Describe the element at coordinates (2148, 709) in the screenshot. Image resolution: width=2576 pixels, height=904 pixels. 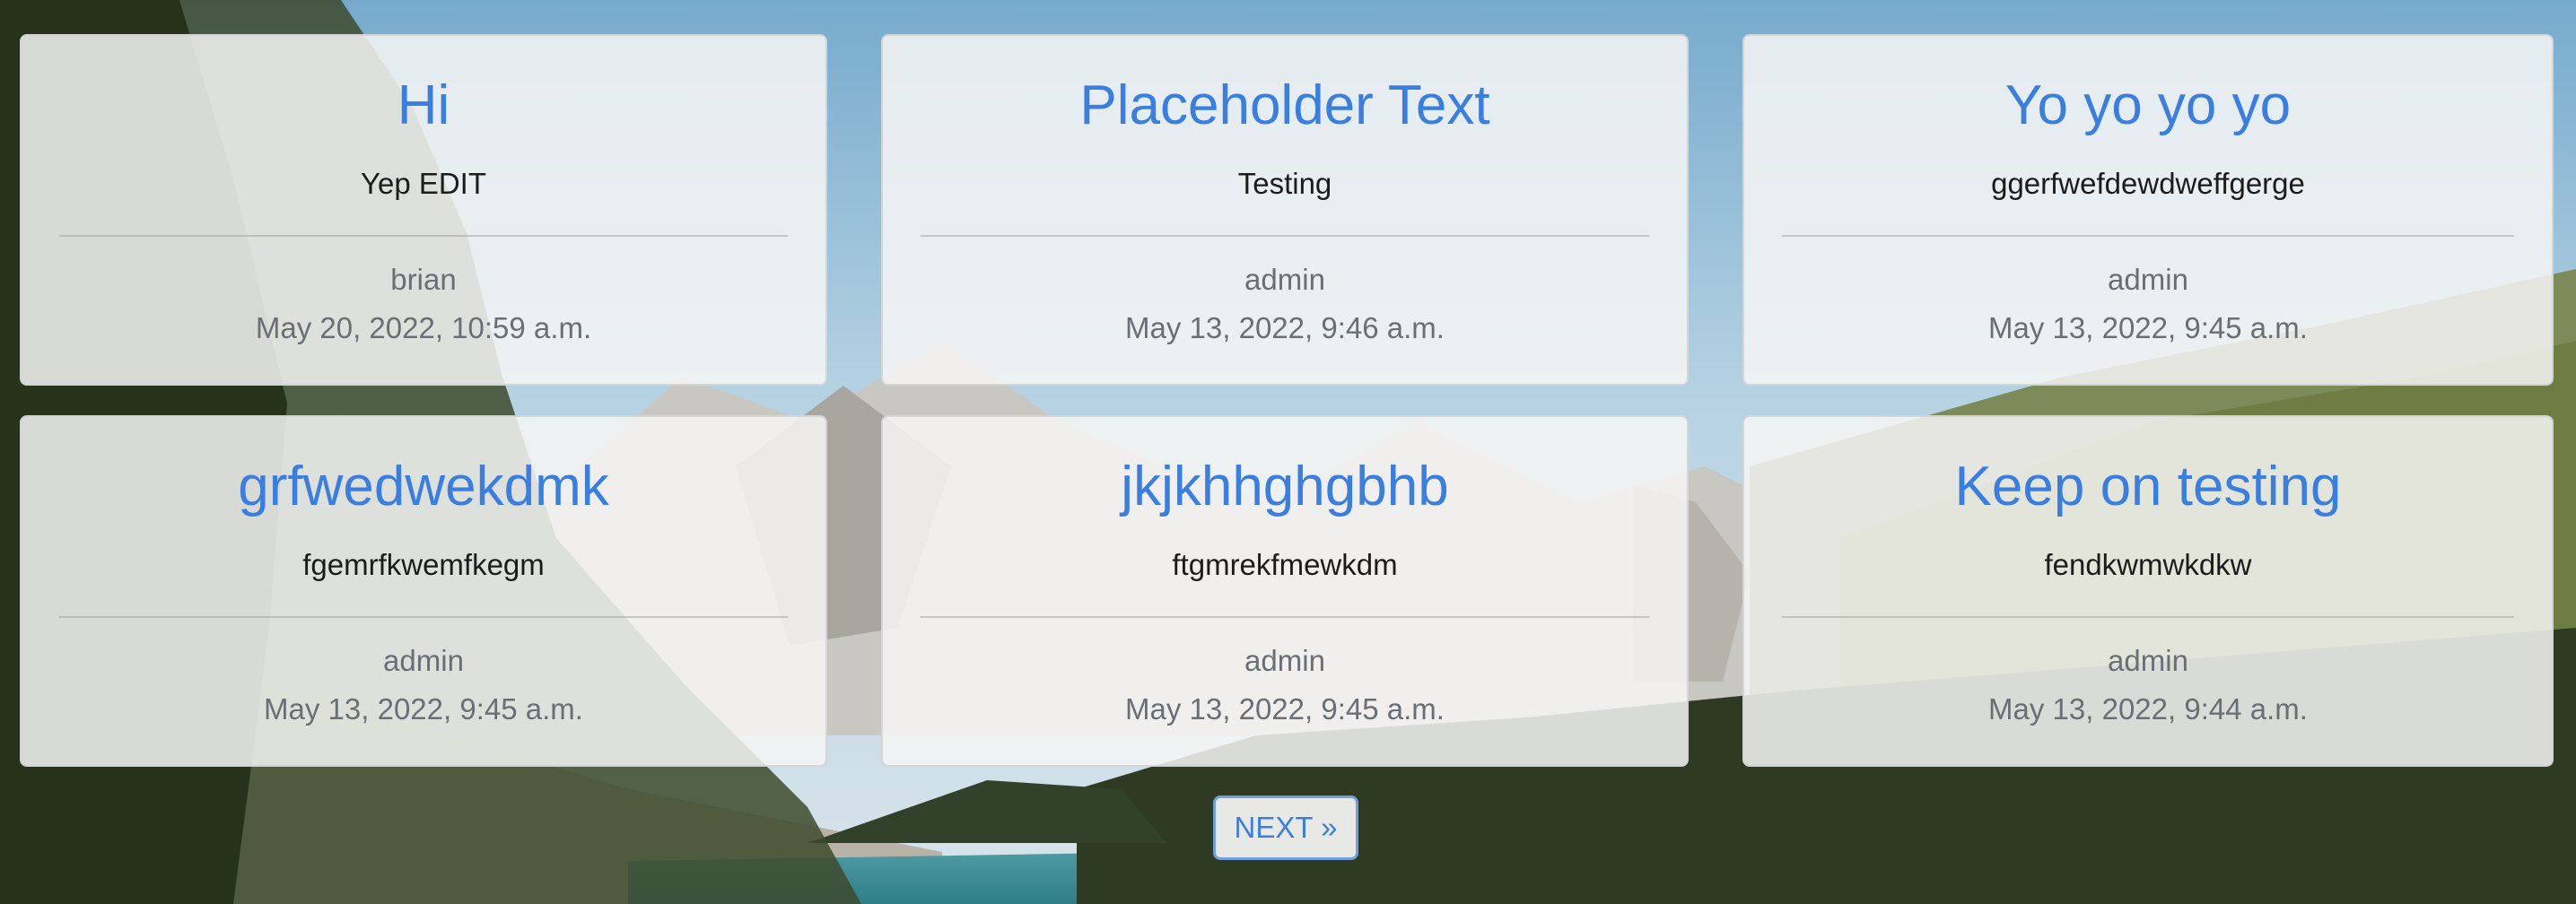
I see `post-date: May 13, 2022, 9:44 a.m.` at that location.